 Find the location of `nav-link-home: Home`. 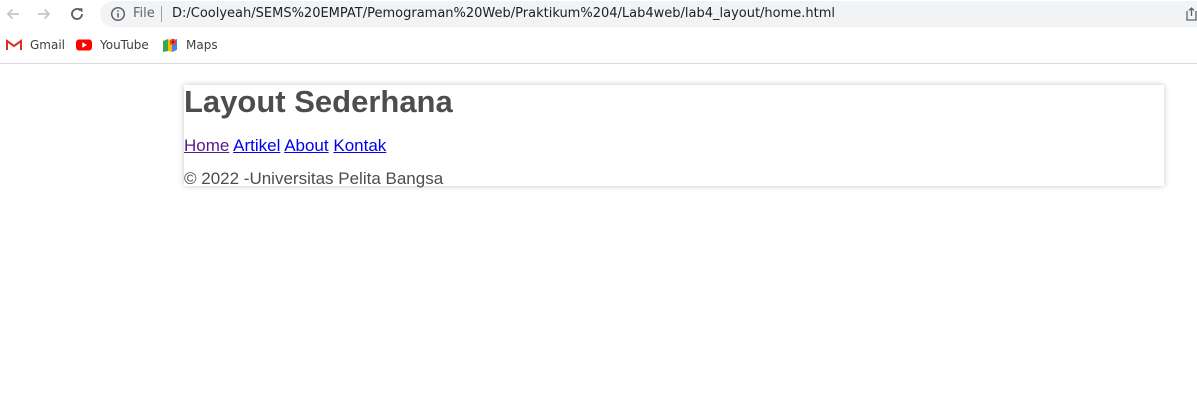

nav-link-home: Home is located at coordinates (206, 145).